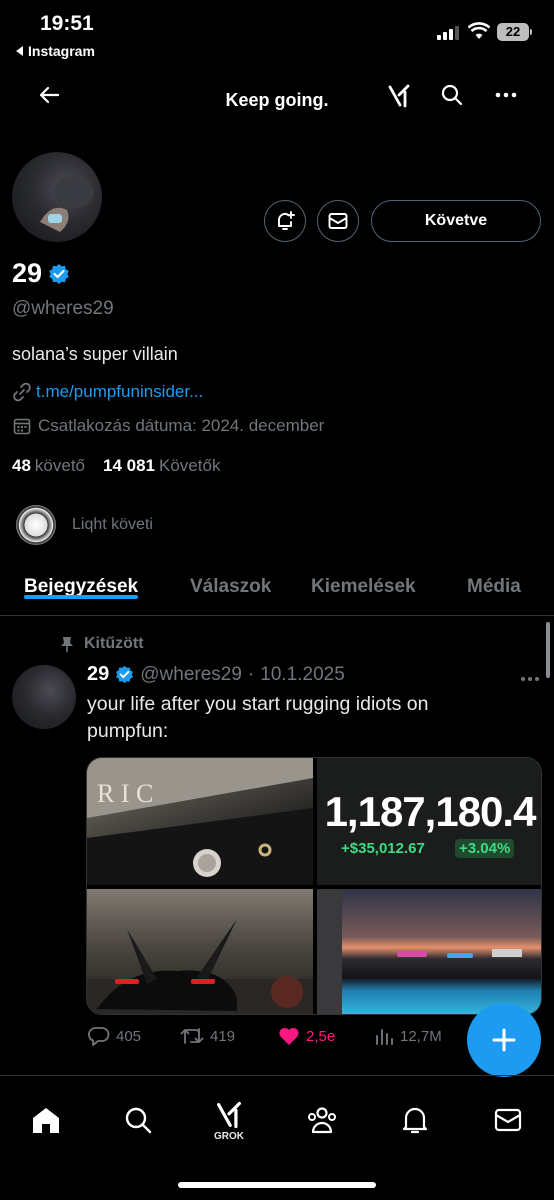 This screenshot has height=1200, width=554. Describe the element at coordinates (383, 848) in the screenshot. I see `media-balance-change: +$35,012.67` at that location.